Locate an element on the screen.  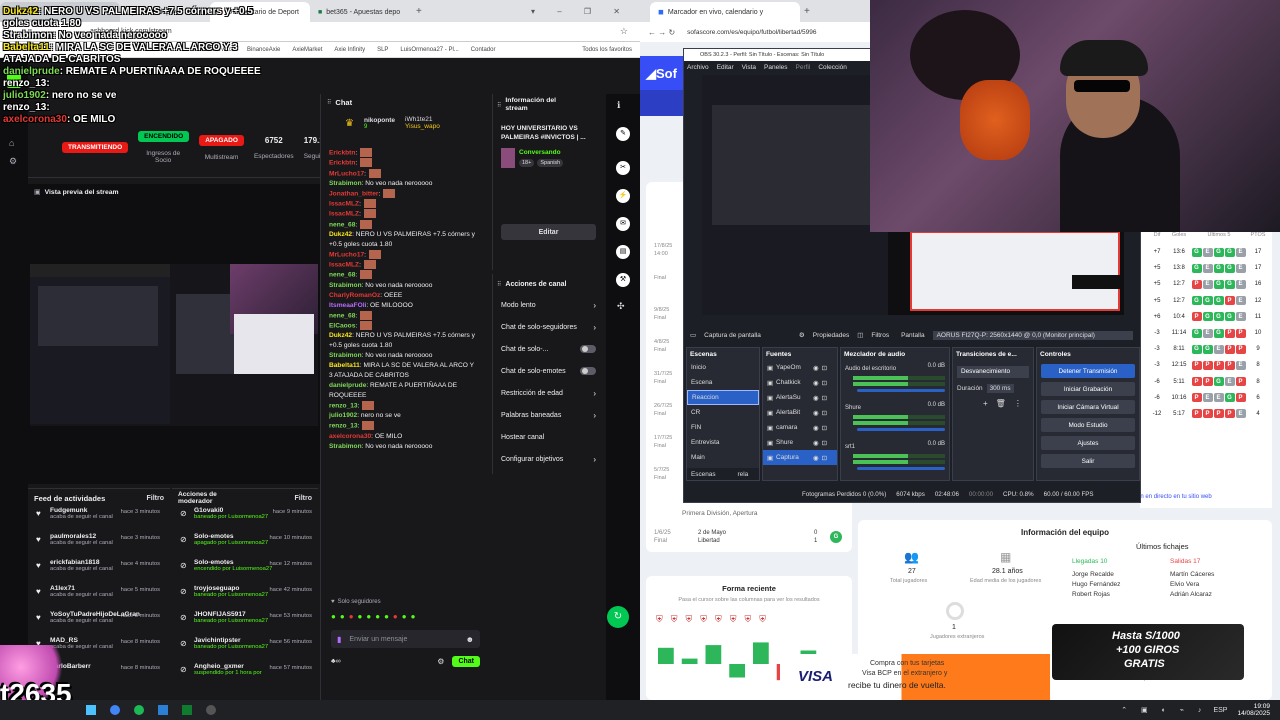
chat-username: Jonathan_bitter is located at coordinates (353, 193).